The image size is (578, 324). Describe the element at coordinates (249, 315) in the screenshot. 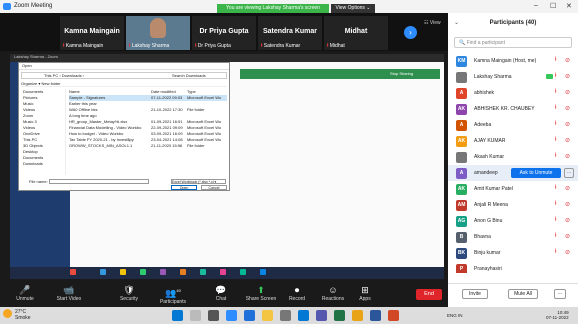

I see `taskbar-app-icon` at that location.